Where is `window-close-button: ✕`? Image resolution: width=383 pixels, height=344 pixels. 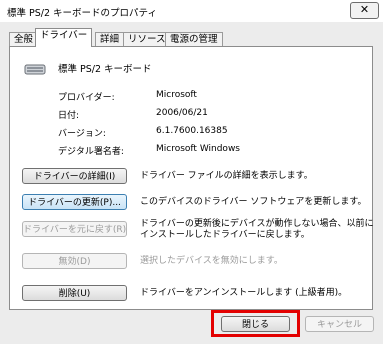
window-close-button: ✕ is located at coordinates (364, 10).